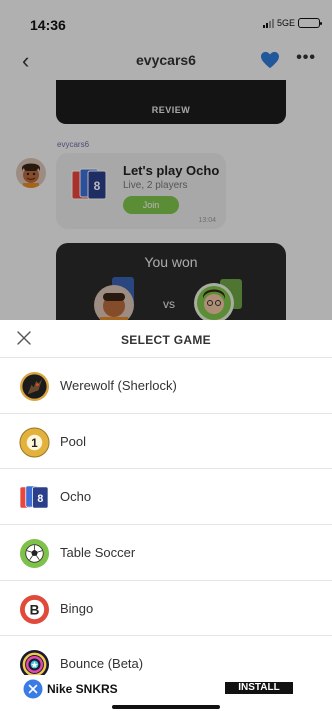  I want to click on sheet-header: SELECT GAME, so click(166, 339).